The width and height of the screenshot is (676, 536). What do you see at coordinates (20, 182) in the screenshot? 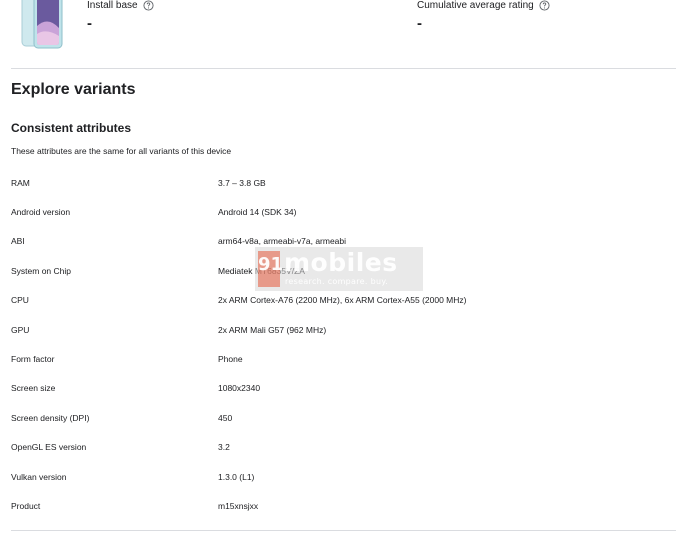
I see `attribute-name: RAM` at bounding box center [20, 182].